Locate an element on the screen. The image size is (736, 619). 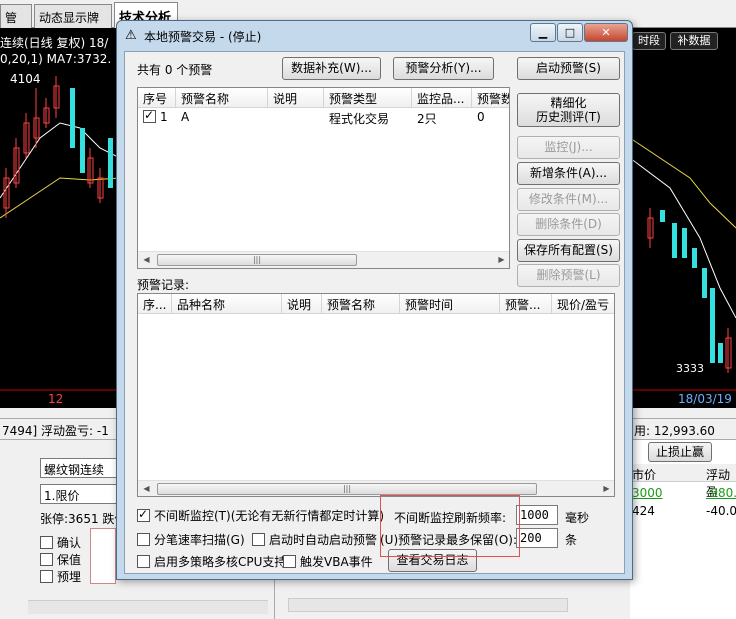
vba-event-option: 触发VBA事件 is located at coordinates (328, 561).